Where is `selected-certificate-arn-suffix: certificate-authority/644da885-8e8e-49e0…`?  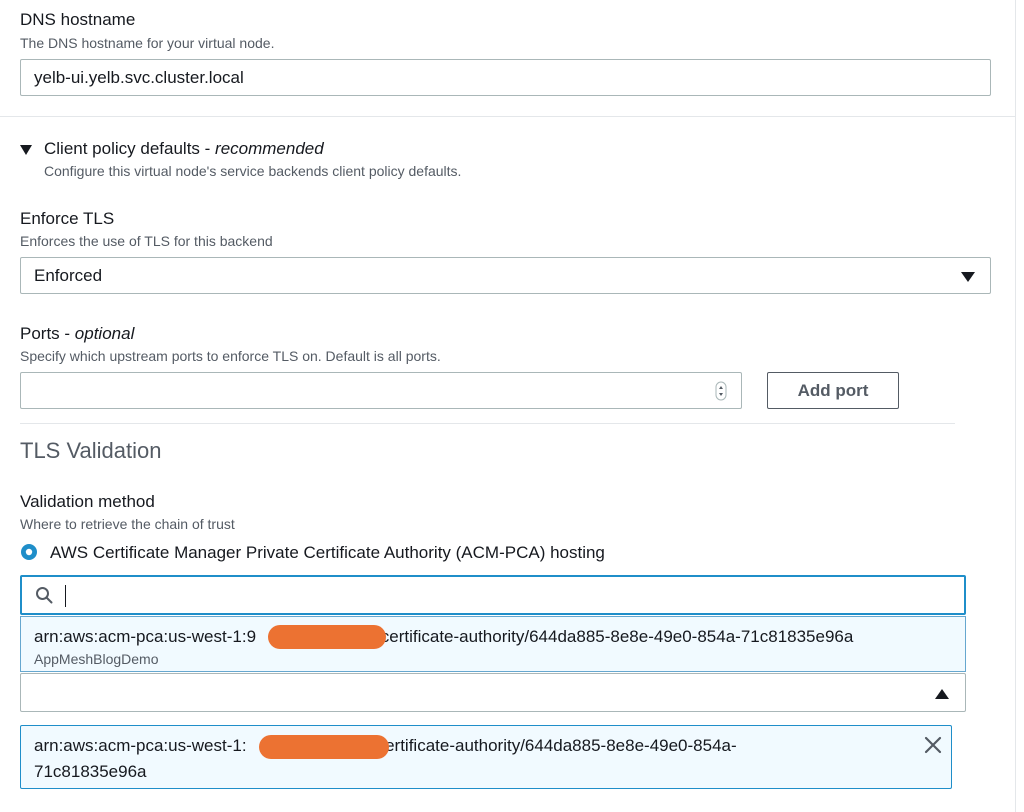 selected-certificate-arn-suffix: certificate-authority/644da885-8e8e-49e0… is located at coordinates (556, 745).